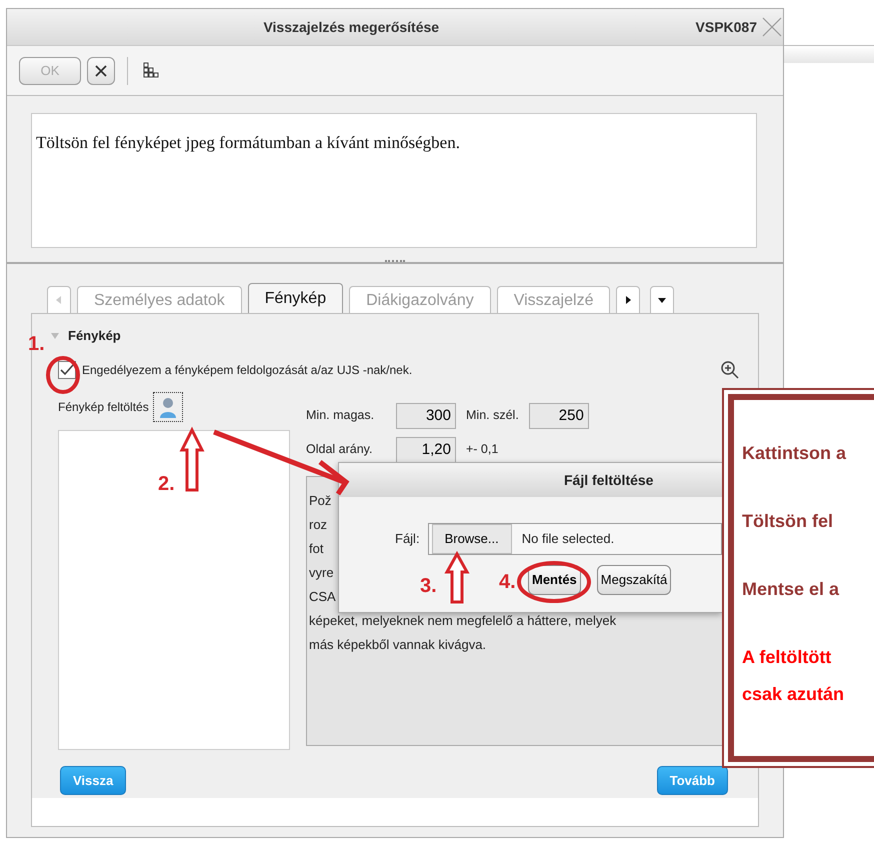  What do you see at coordinates (296, 298) in the screenshot?
I see `tab: Fénykép` at bounding box center [296, 298].